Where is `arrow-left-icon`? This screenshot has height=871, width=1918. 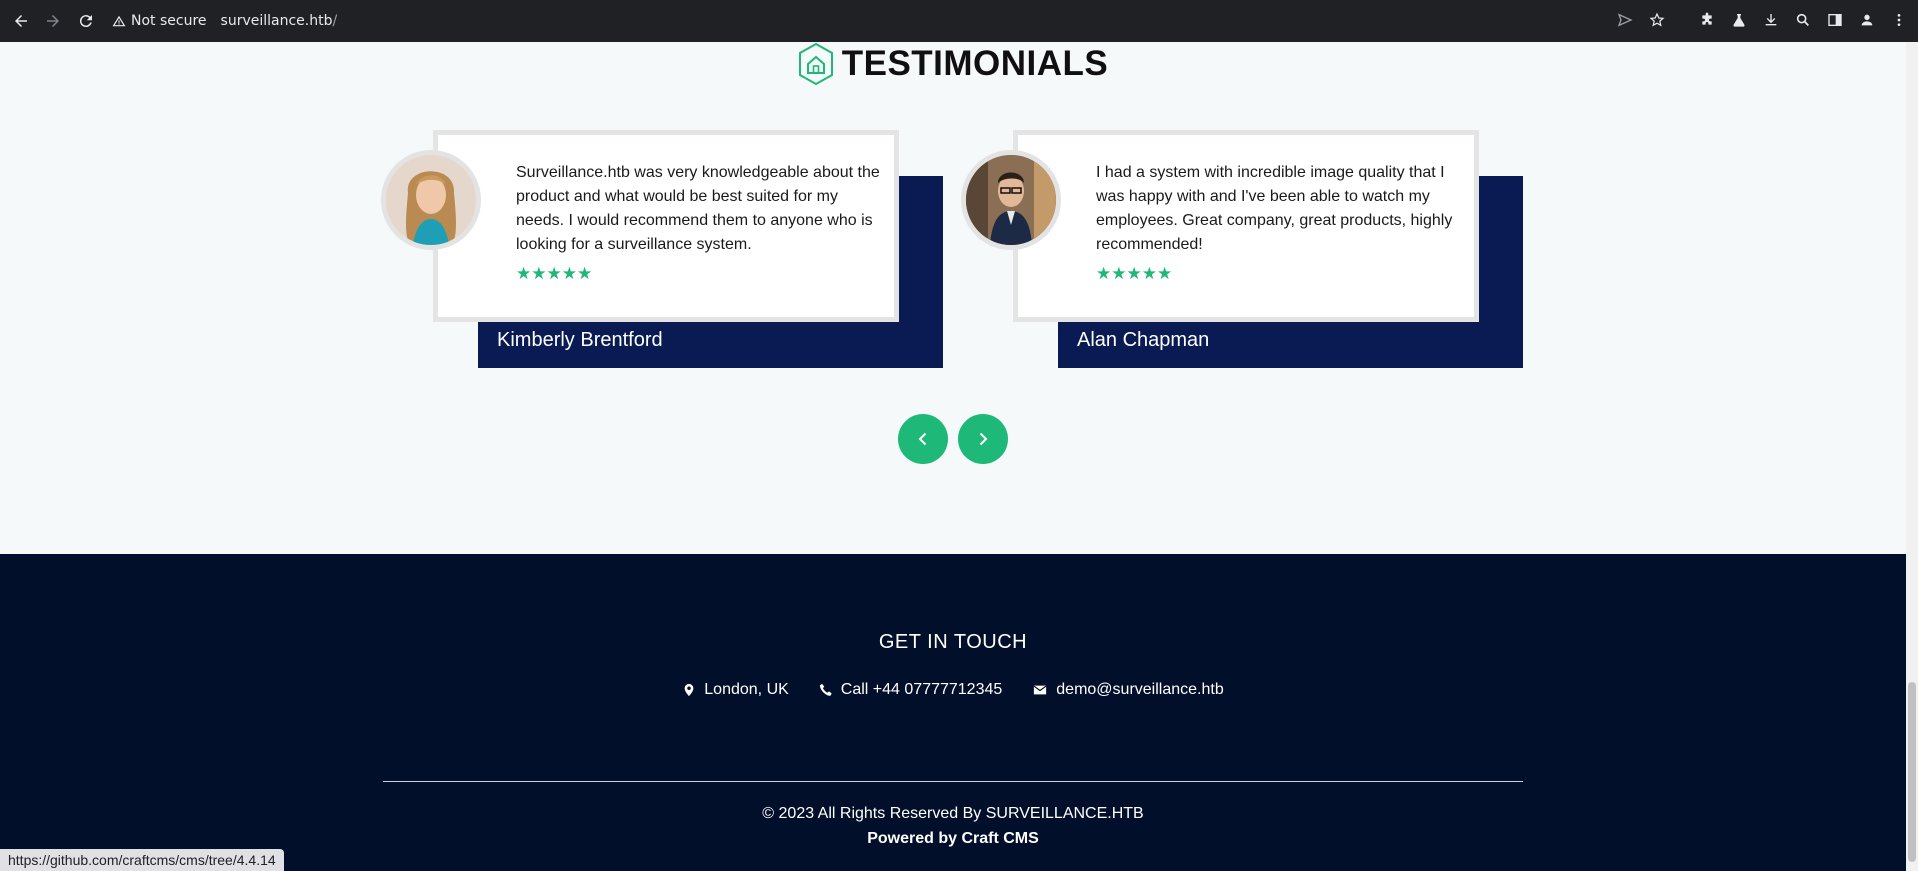
arrow-left-icon is located at coordinates (21, 21).